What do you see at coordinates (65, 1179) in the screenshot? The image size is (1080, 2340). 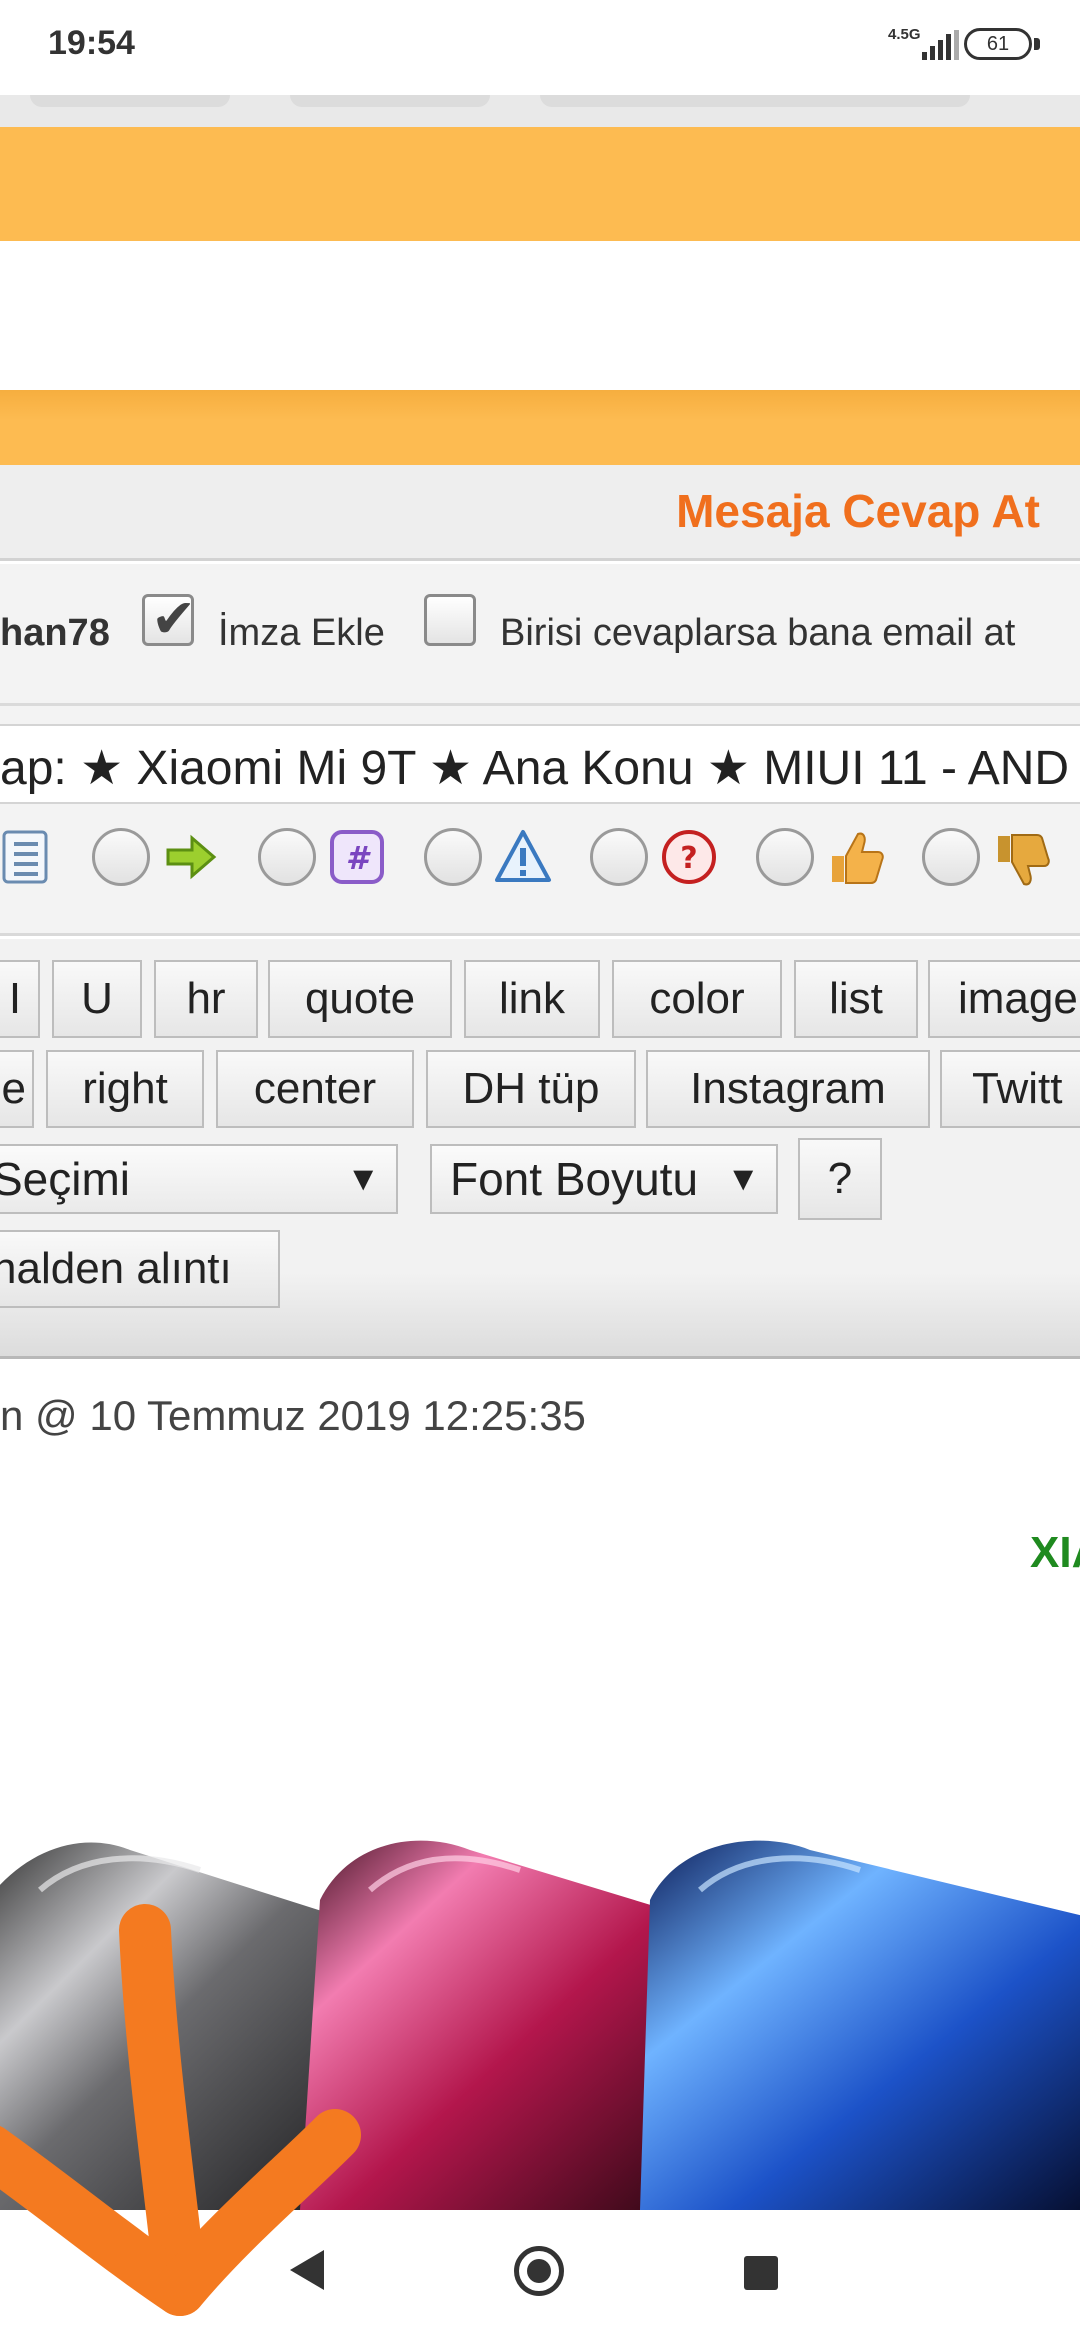 I see `font-select-value: Seçimi` at bounding box center [65, 1179].